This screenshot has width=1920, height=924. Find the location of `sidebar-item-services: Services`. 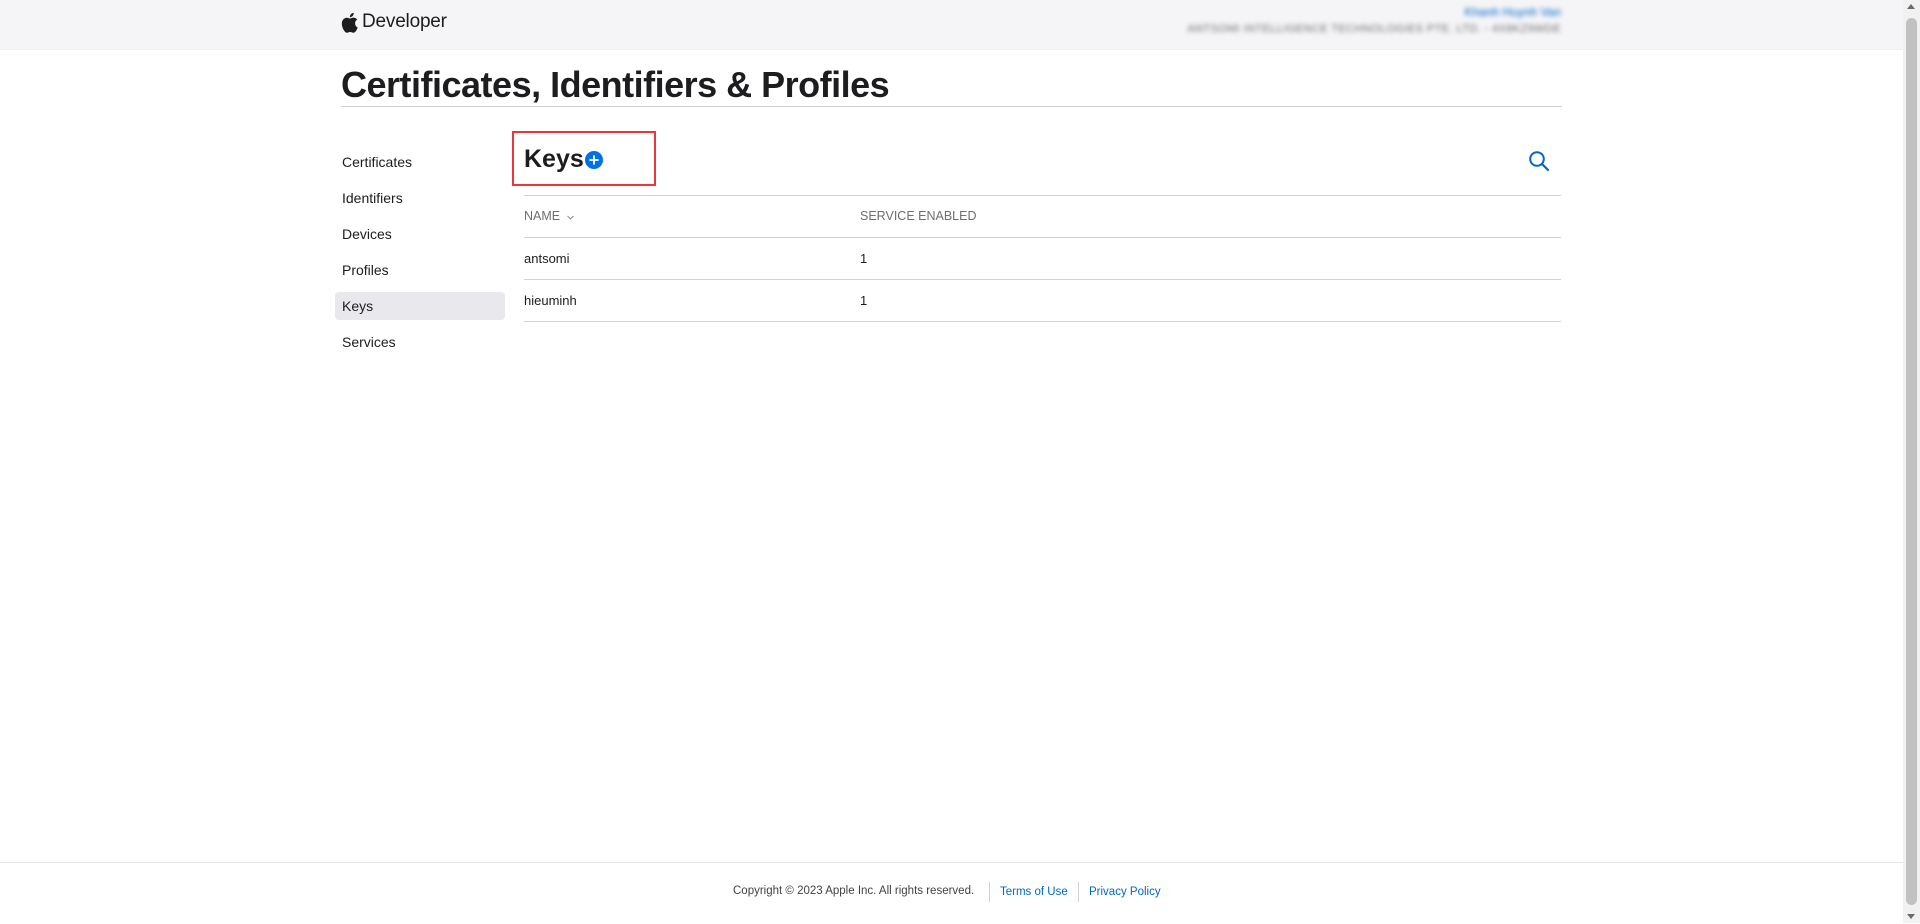

sidebar-item-services: Services is located at coordinates (420, 342).